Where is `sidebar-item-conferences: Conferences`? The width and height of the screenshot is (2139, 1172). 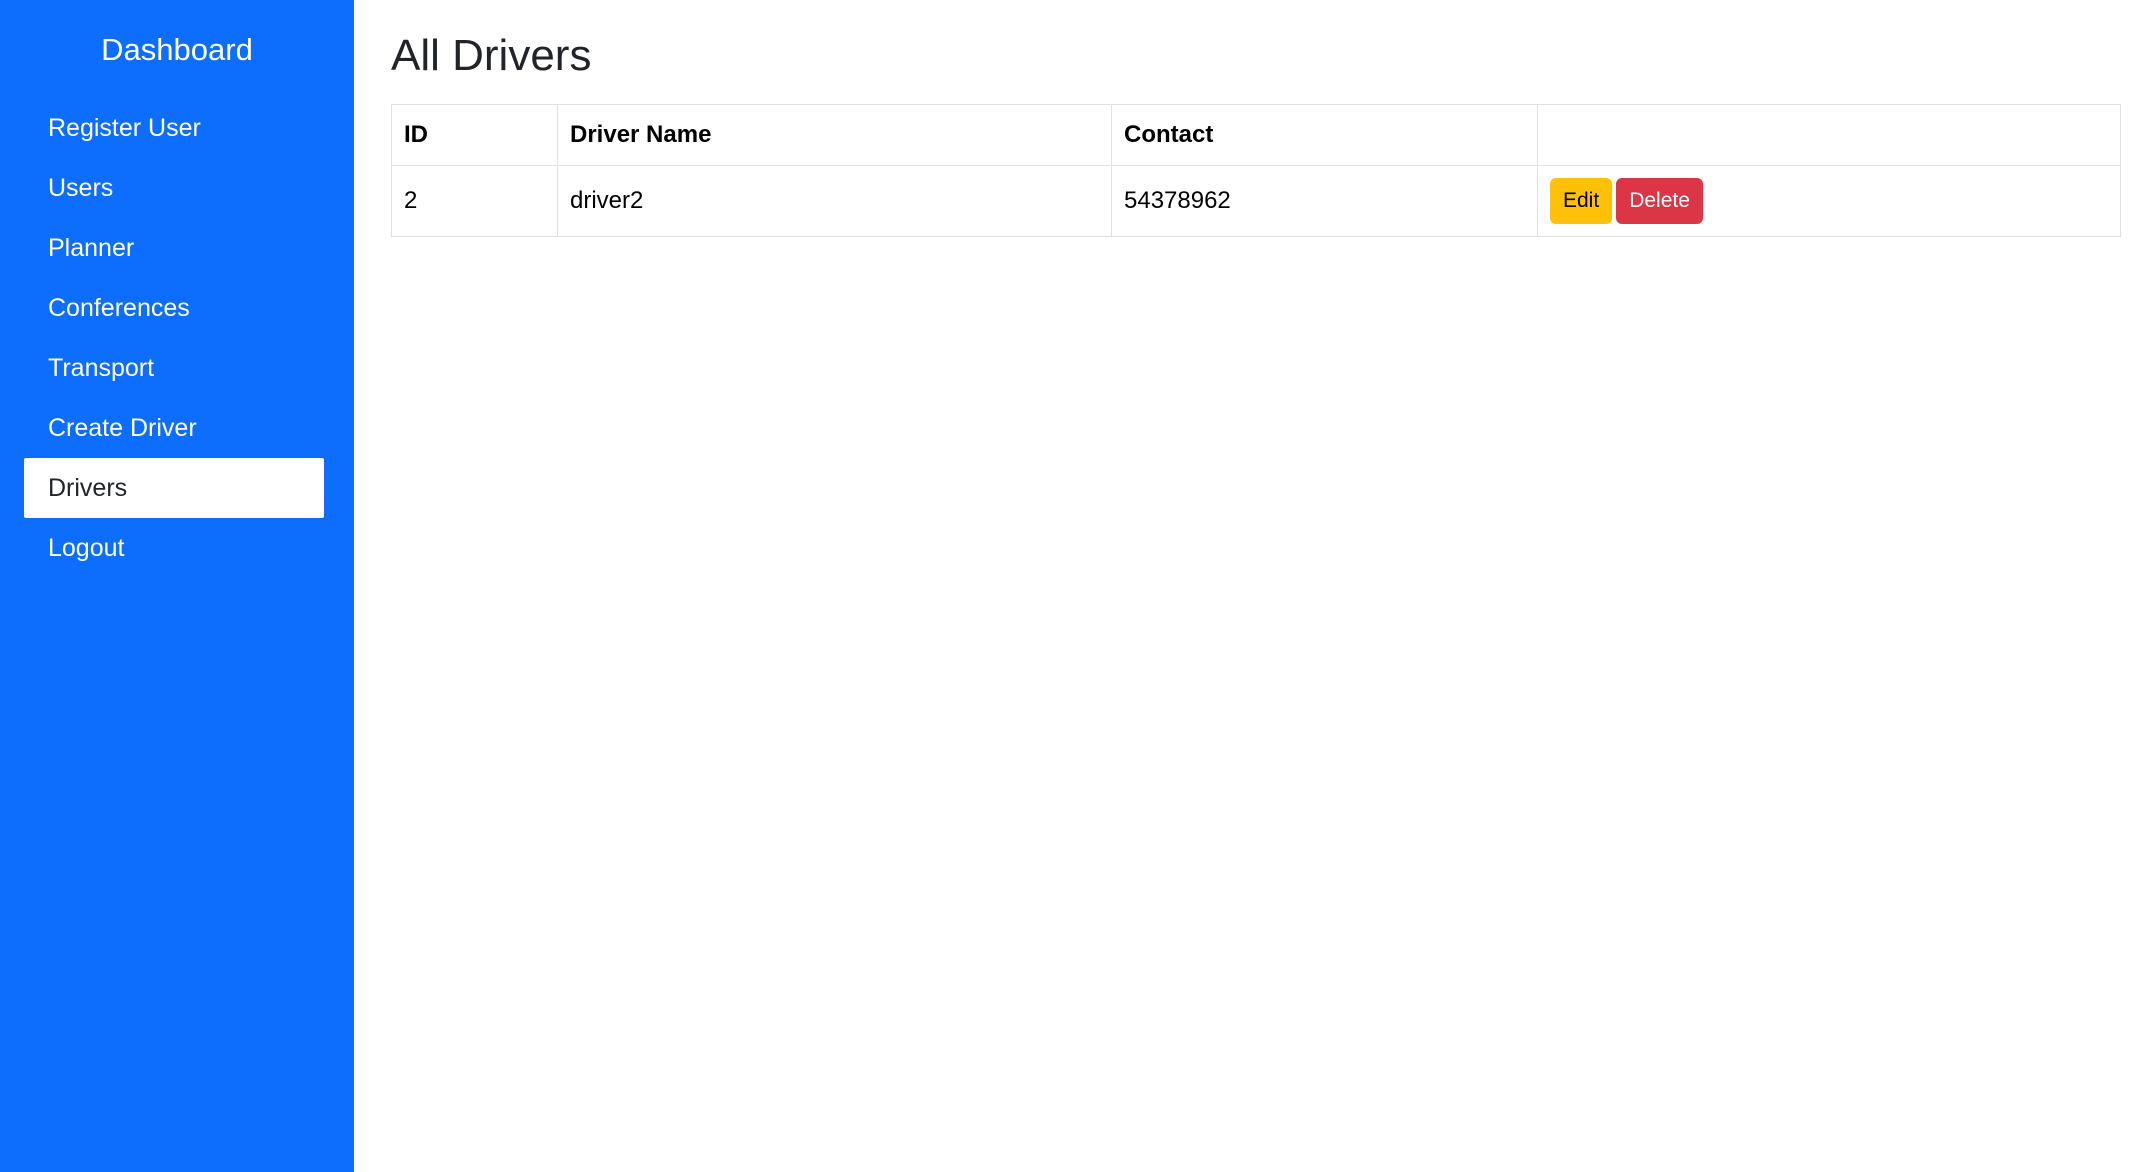 sidebar-item-conferences: Conferences is located at coordinates (174, 308).